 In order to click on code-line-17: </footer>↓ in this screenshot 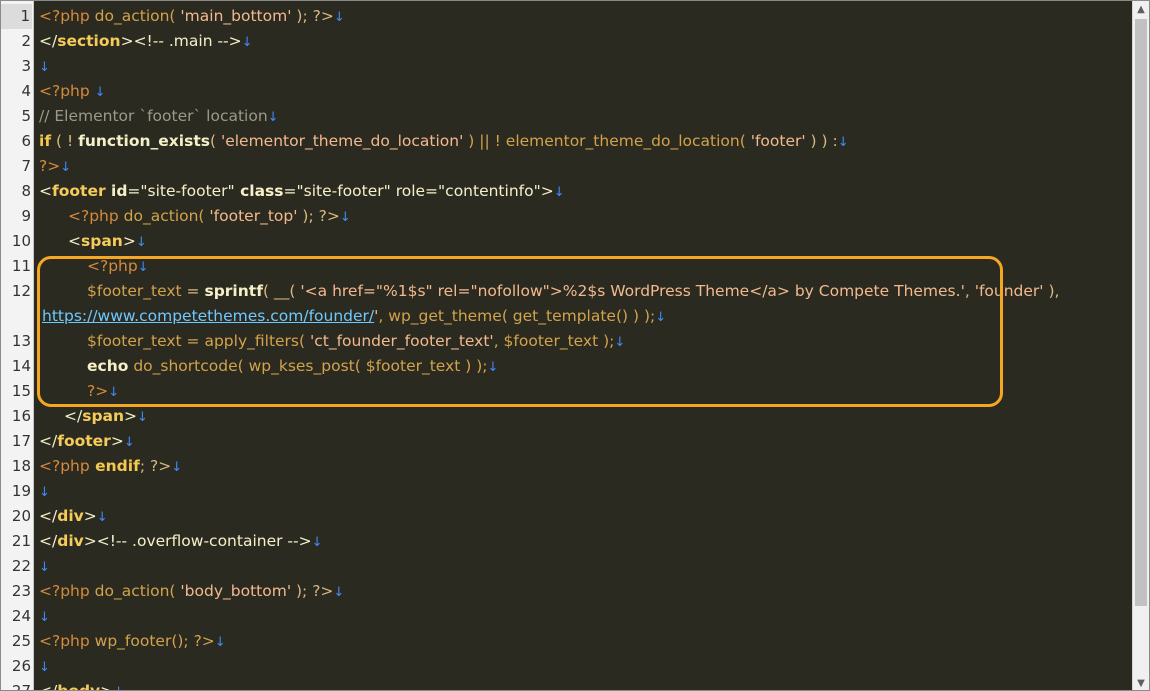, I will do `click(87, 441)`.